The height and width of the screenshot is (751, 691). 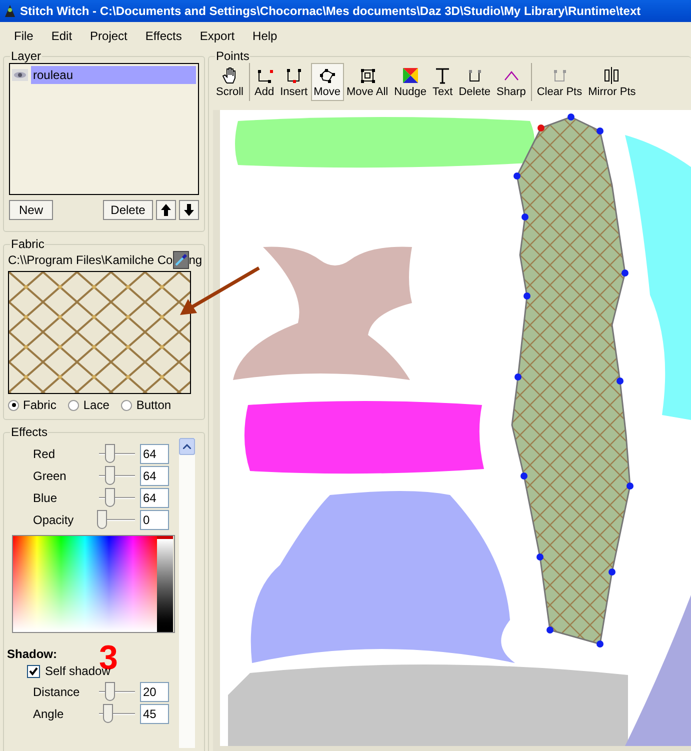 What do you see at coordinates (31, 210) in the screenshot?
I see `new-button: New` at bounding box center [31, 210].